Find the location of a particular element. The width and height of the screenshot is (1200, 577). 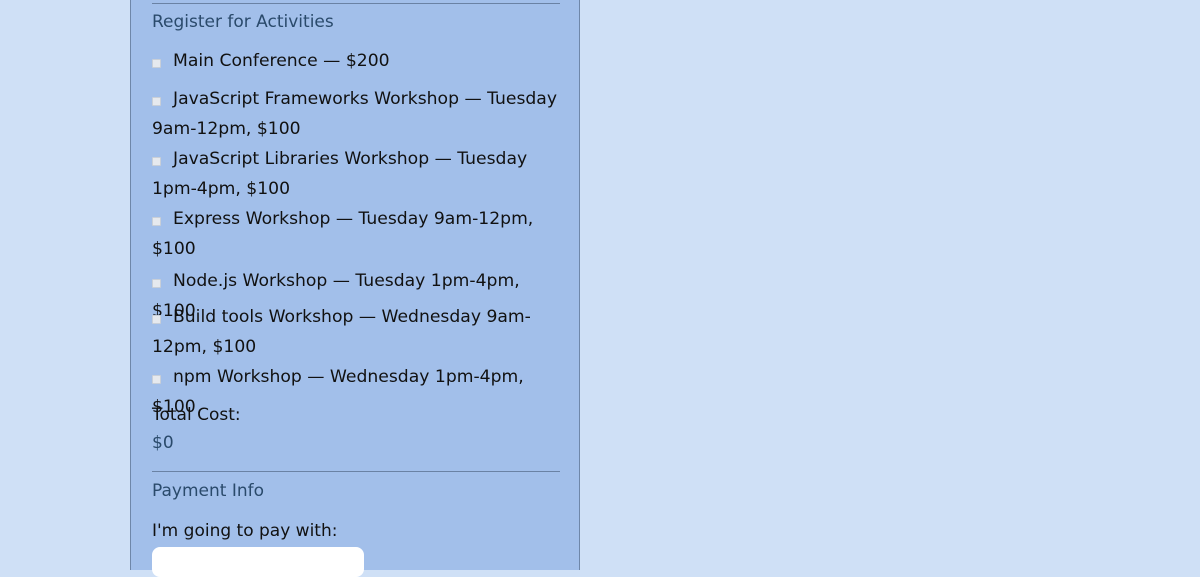

payment-legend: Payment Info is located at coordinates (208, 491).